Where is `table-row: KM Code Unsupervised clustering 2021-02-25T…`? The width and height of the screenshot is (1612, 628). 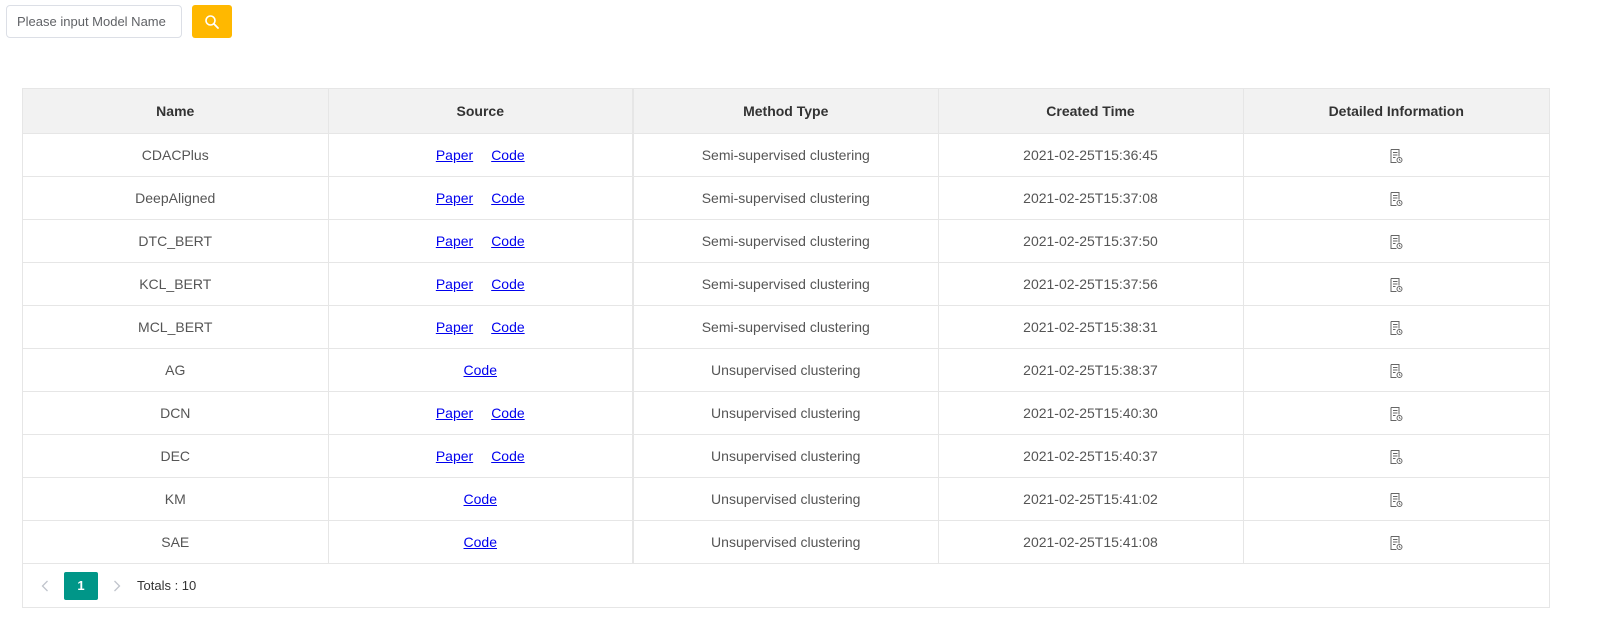
table-row: KM Code Unsupervised clustering 2021-02-25T… is located at coordinates (786, 499).